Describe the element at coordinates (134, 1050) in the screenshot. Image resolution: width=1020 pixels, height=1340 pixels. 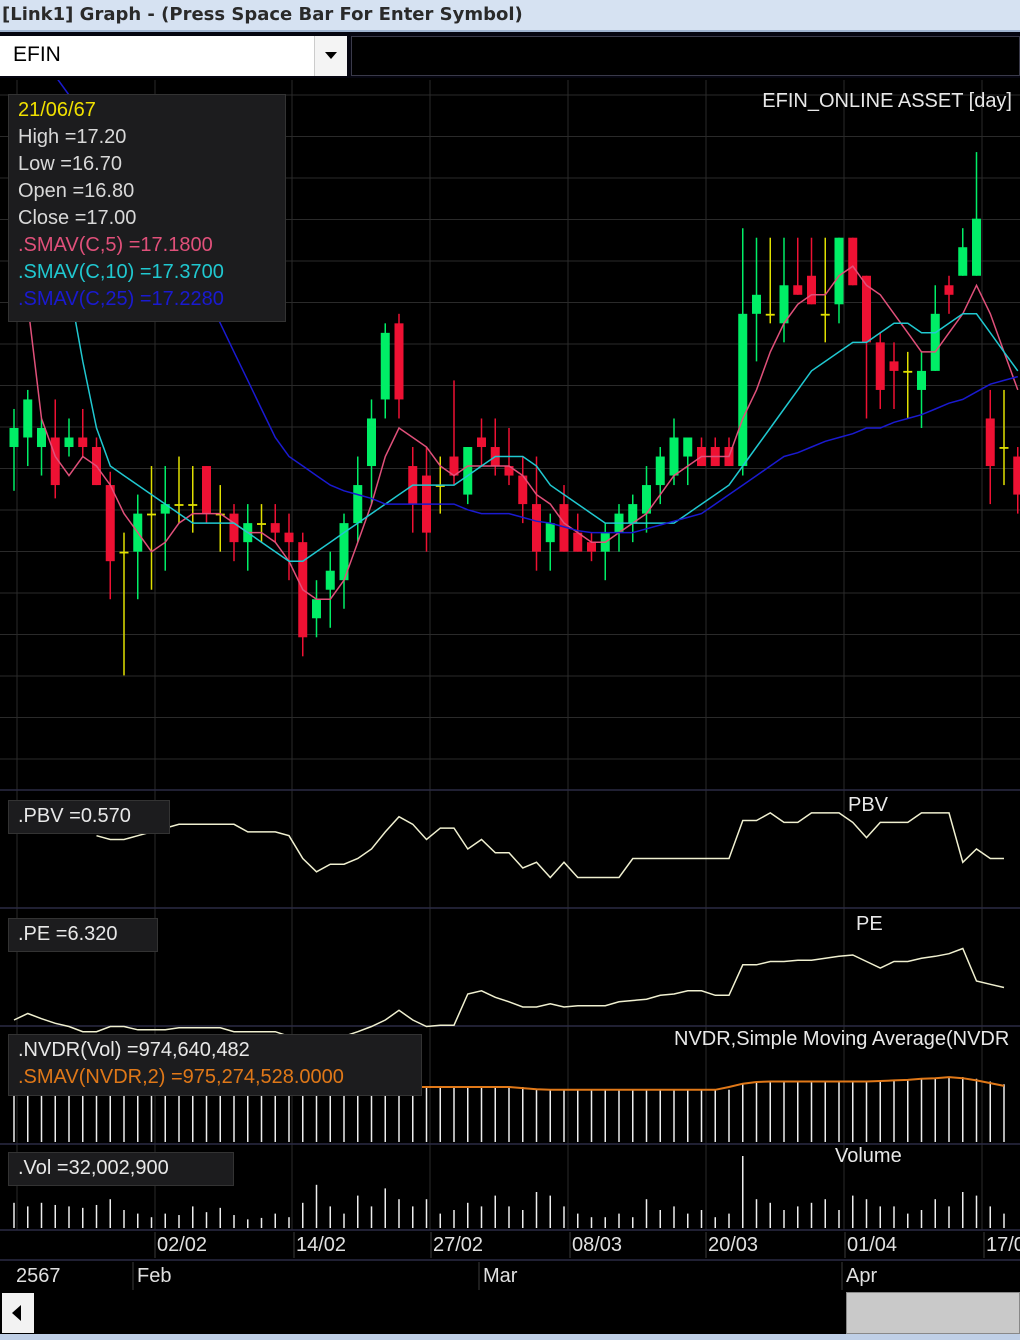
I see `nvdr-readout: .NVDR(Vol) =974,640,482` at that location.